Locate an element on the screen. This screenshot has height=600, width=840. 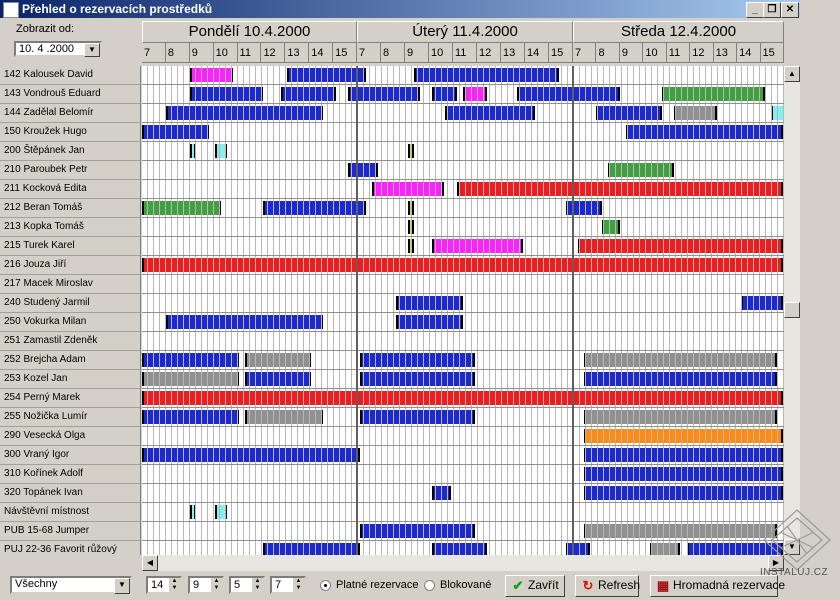
resource-row-label: PUJ 22-36 Favorit růžový is located at coordinates (70, 548).